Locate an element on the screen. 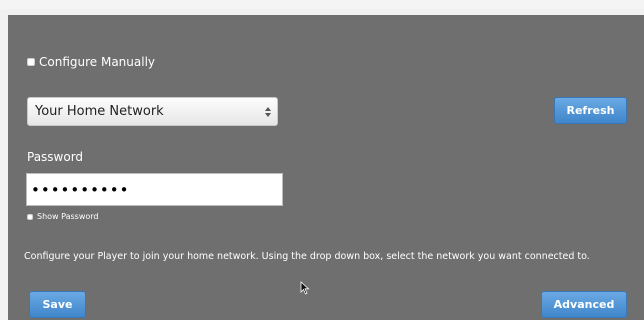 The width and height of the screenshot is (644, 320). configure-manually-row: Configure Manually is located at coordinates (91, 62).